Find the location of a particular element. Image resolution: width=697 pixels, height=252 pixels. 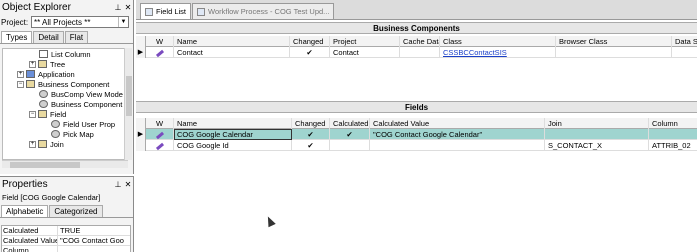

object-explorer-title: Object Explorer is located at coordinates (36, 7).